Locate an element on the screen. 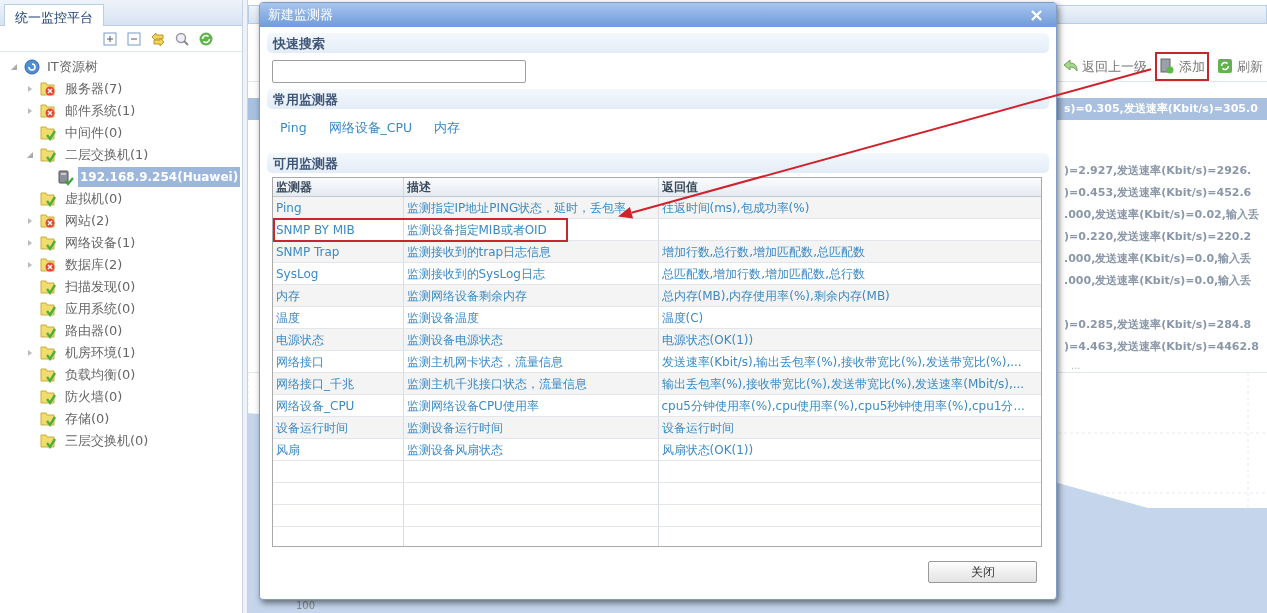 This screenshot has width=1267, height=613. tree-item: 存储(0) is located at coordinates (87, 419).